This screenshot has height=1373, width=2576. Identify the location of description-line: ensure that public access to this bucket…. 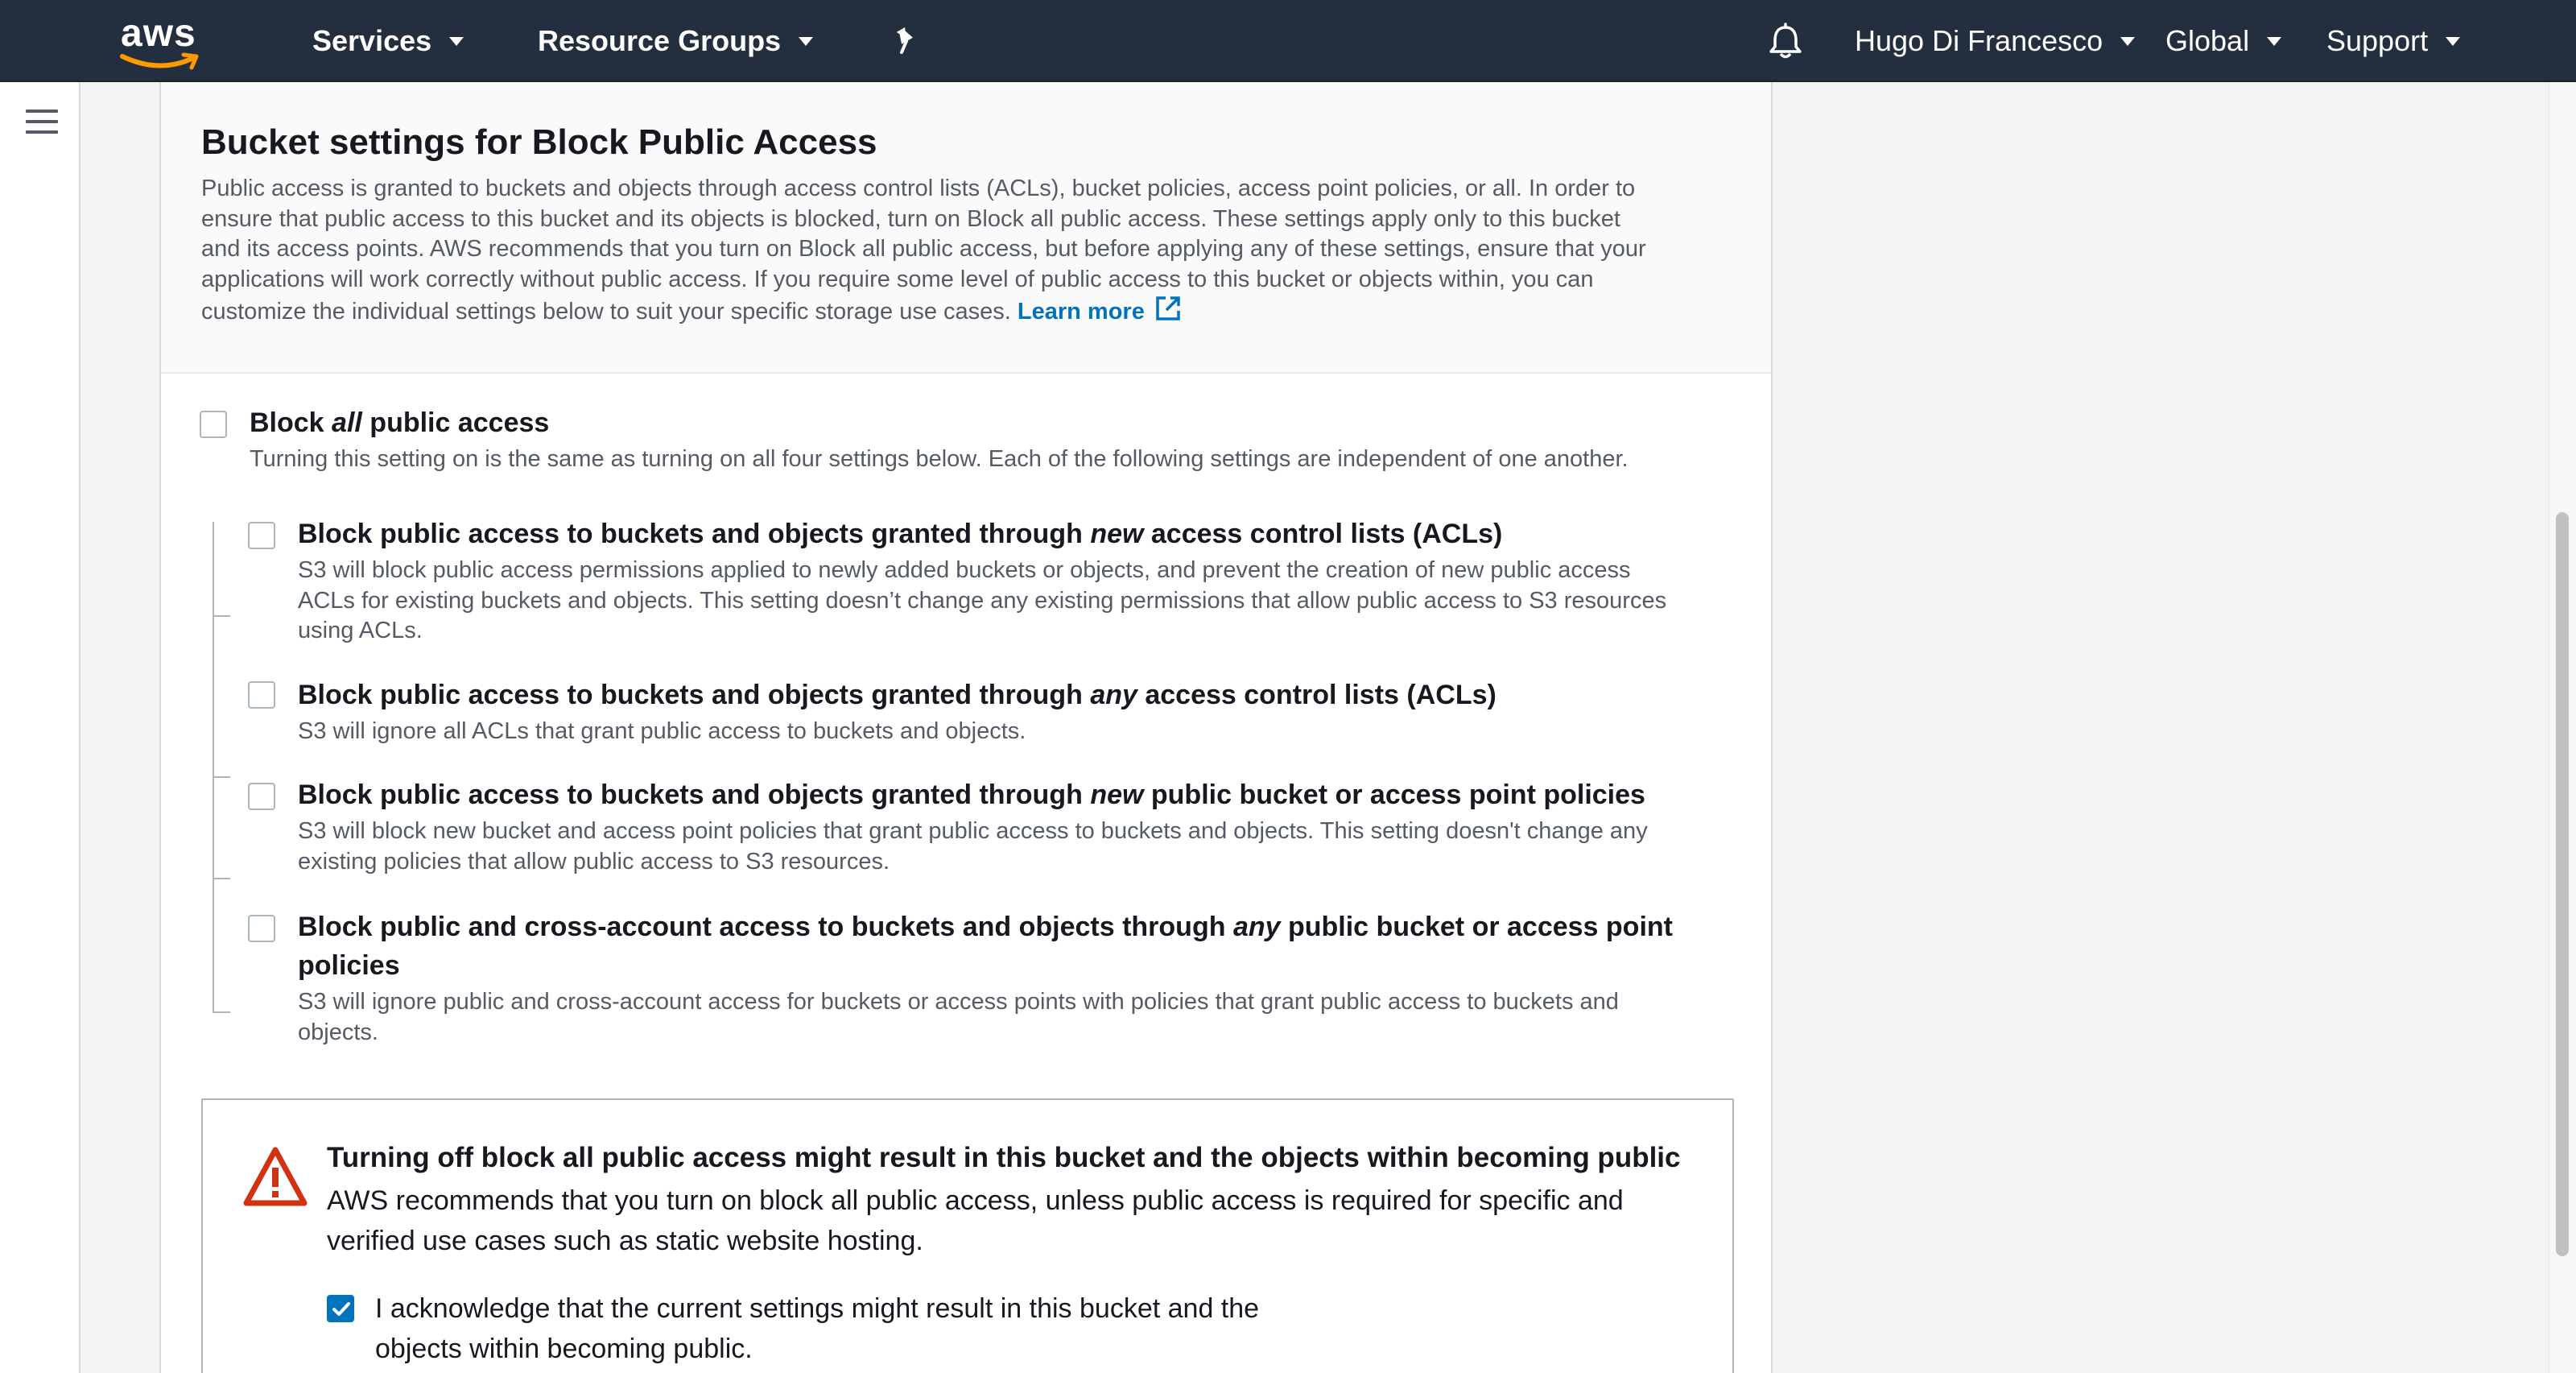
(910, 218).